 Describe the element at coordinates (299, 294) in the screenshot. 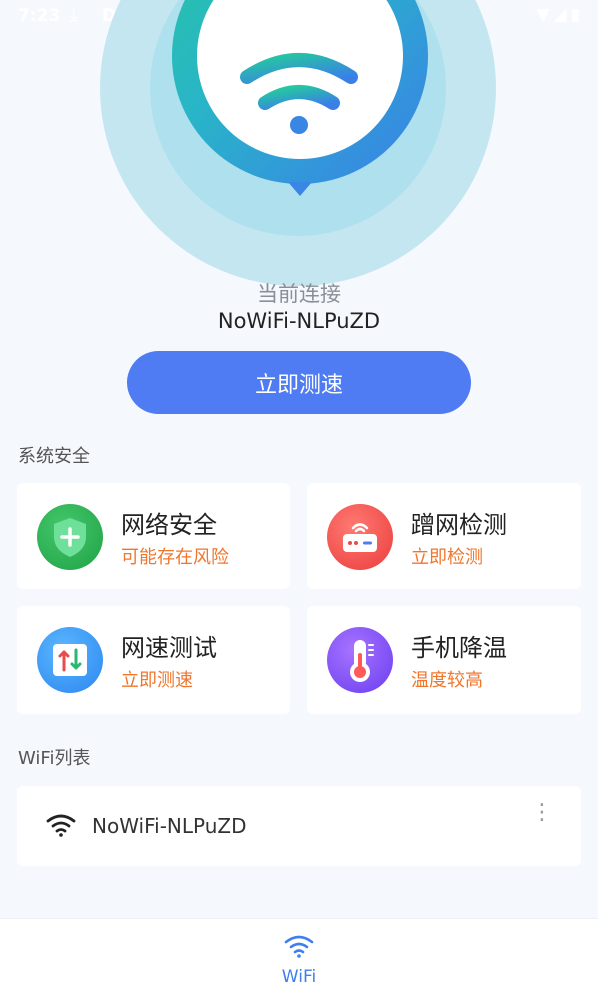

I see `connection-caption: 当前连接` at that location.